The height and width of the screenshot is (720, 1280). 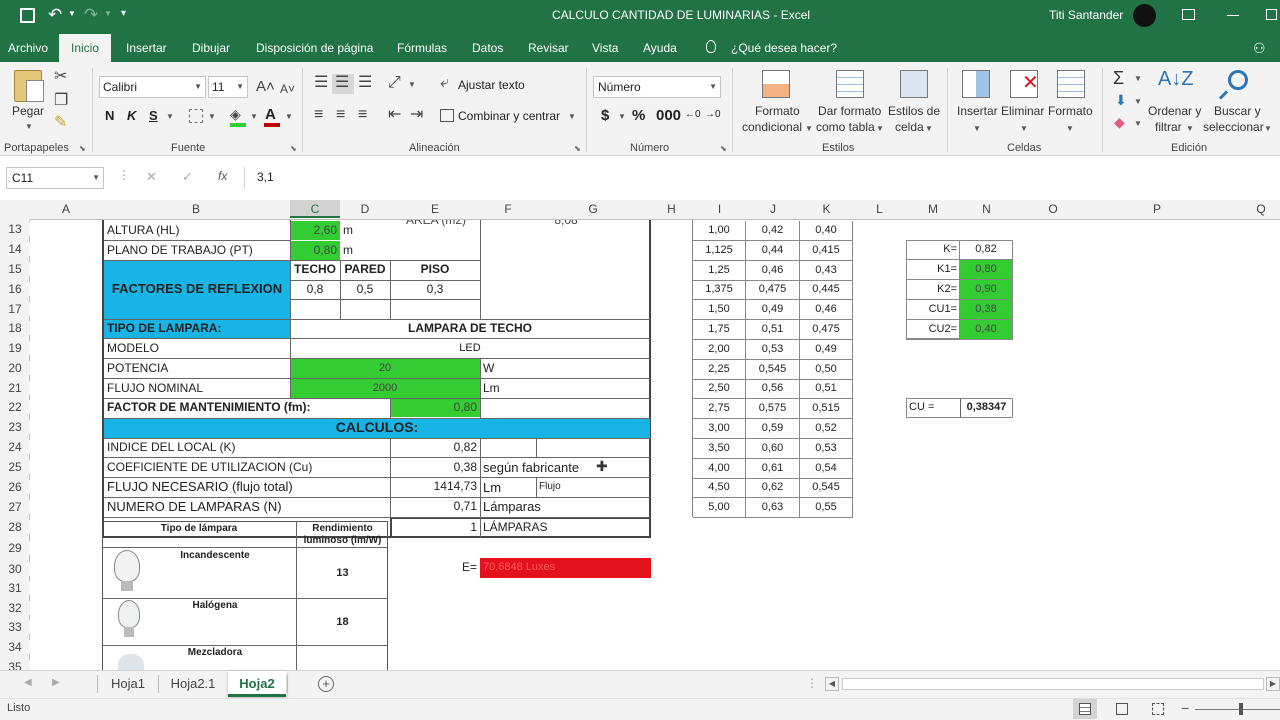 What do you see at coordinates (15, 487) in the screenshot?
I see `row-header: 26` at bounding box center [15, 487].